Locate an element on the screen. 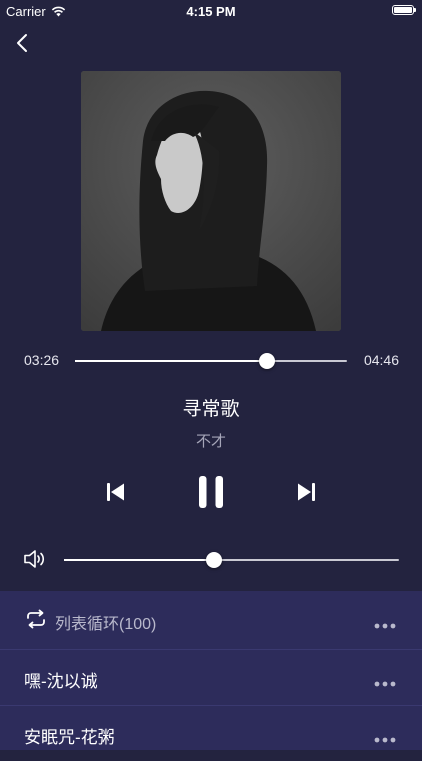  progress-slider is located at coordinates (211, 361).